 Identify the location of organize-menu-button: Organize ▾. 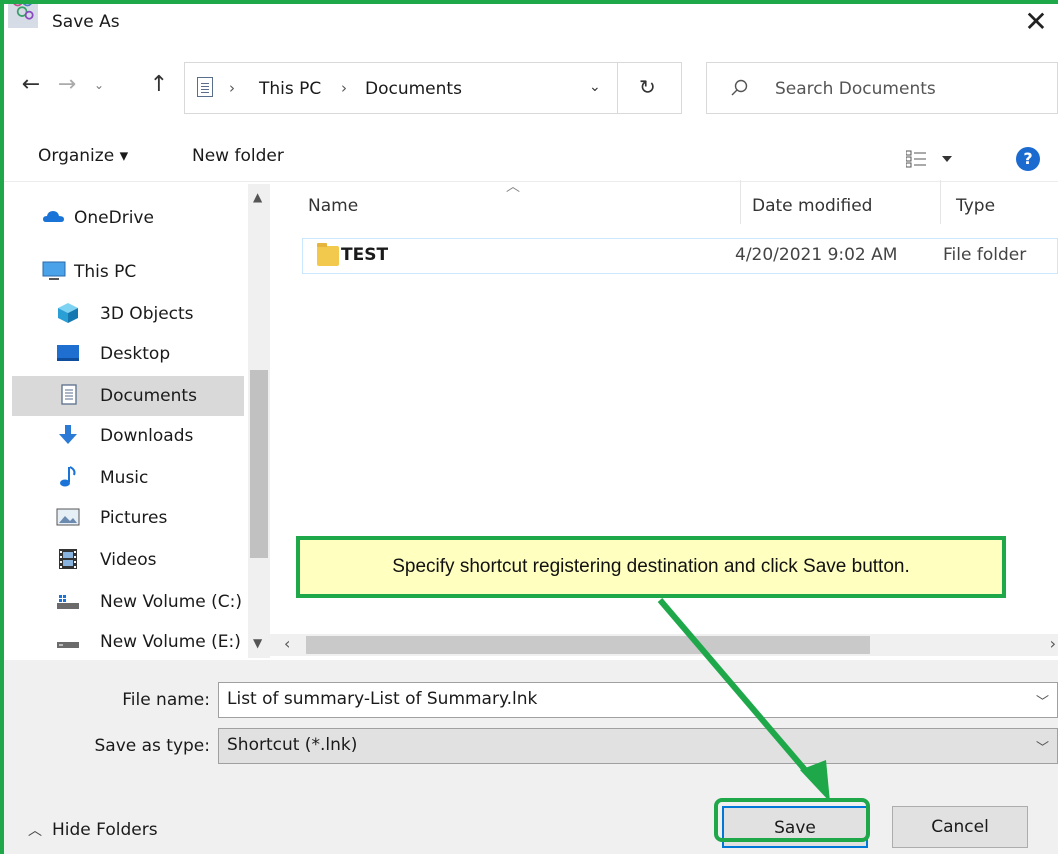
(83, 156).